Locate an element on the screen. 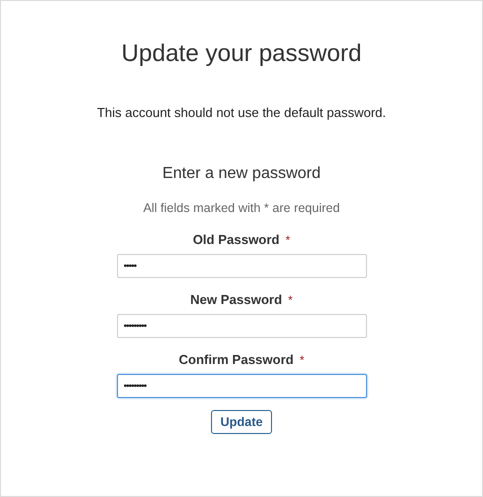 The height and width of the screenshot is (497, 483). field-label: New Password is located at coordinates (236, 300).